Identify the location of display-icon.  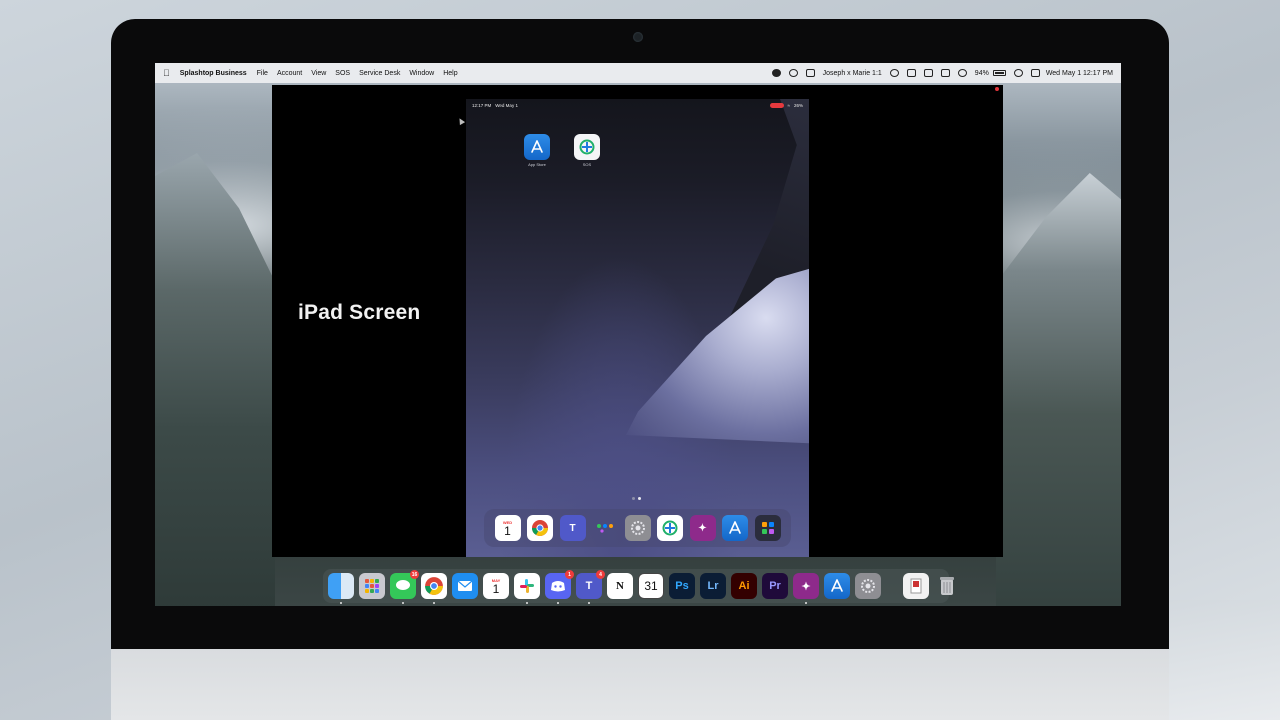
(945, 73).